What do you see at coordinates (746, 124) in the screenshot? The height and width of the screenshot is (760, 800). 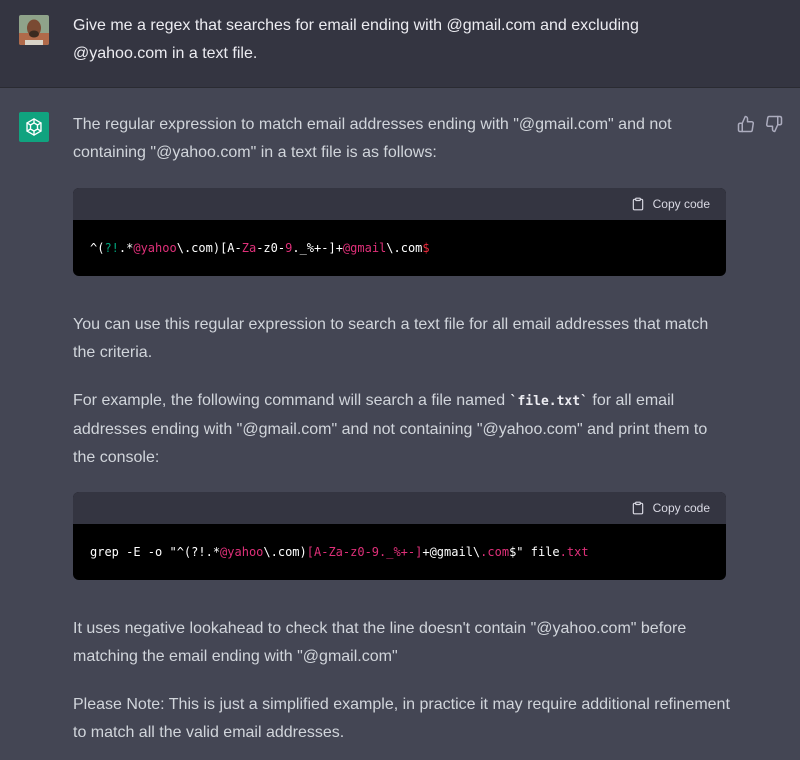 I see `thumbs-up-icon` at bounding box center [746, 124].